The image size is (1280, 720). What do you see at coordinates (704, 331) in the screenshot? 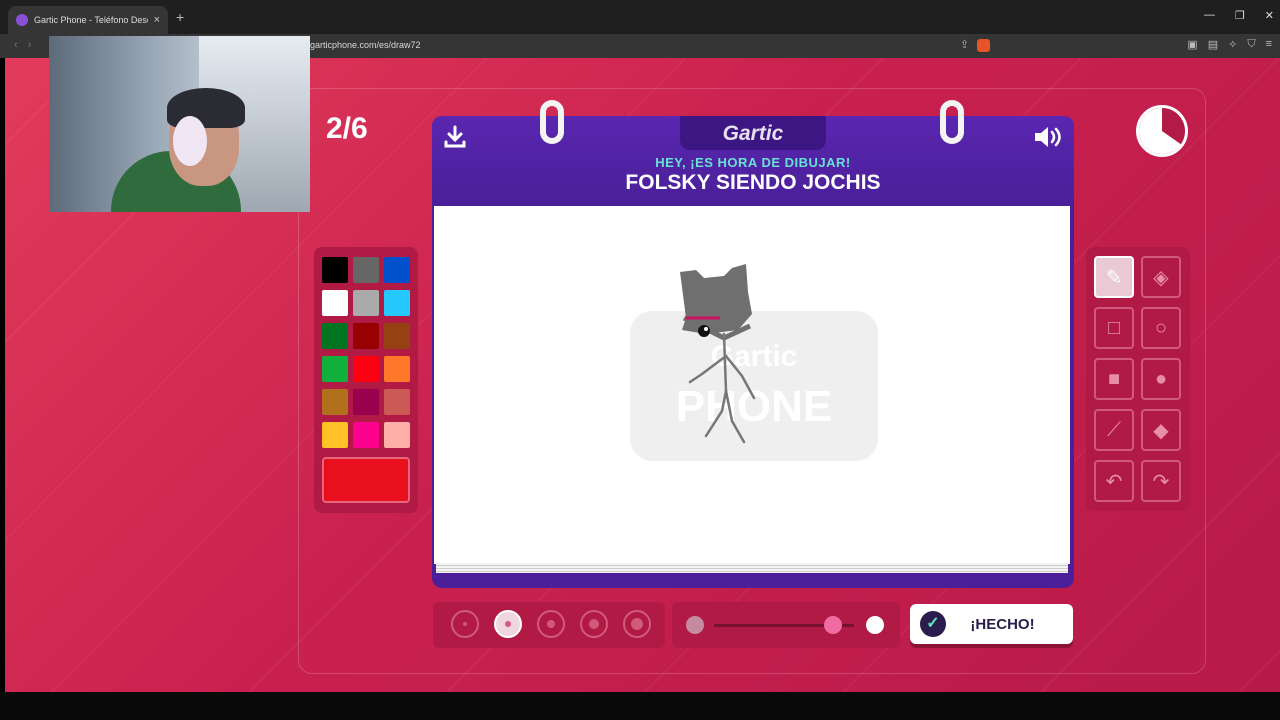
I see `brush-cursor` at bounding box center [704, 331].